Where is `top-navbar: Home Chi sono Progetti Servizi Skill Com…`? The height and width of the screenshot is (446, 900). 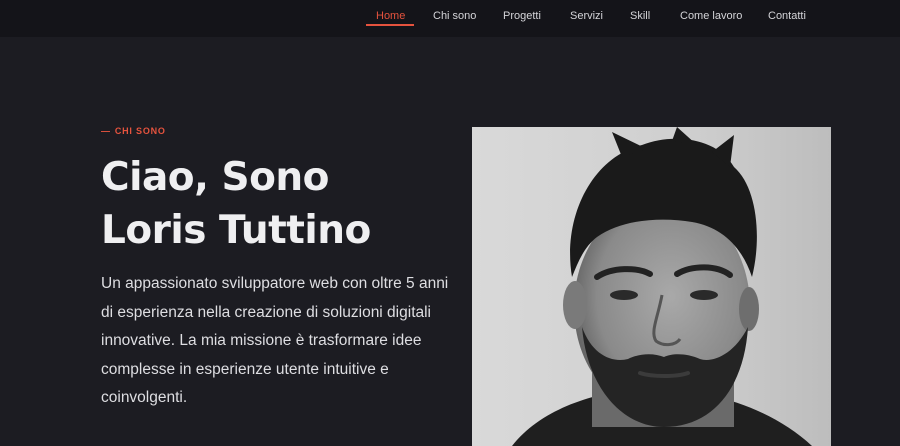 top-navbar: Home Chi sono Progetti Servizi Skill Com… is located at coordinates (450, 18).